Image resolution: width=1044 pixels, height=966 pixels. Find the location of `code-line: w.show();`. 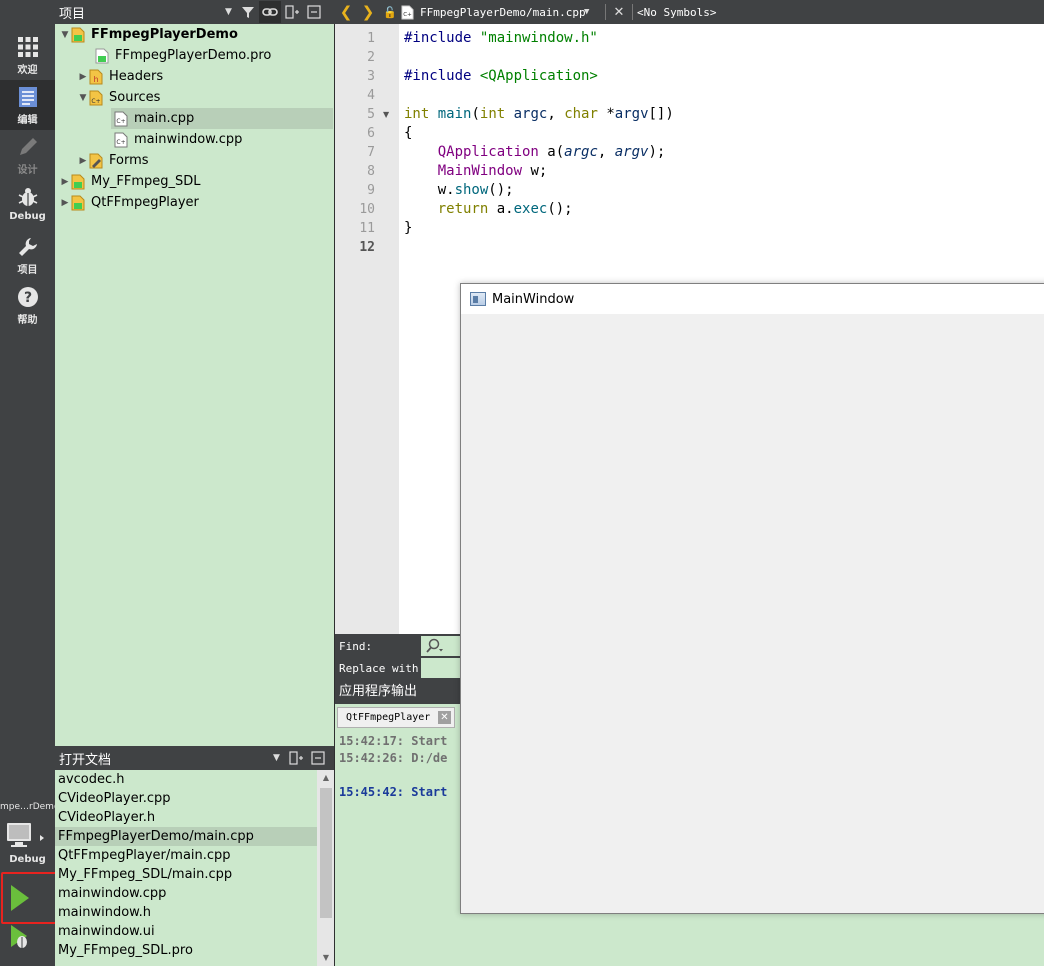

code-line: w.show(); is located at coordinates (459, 190).